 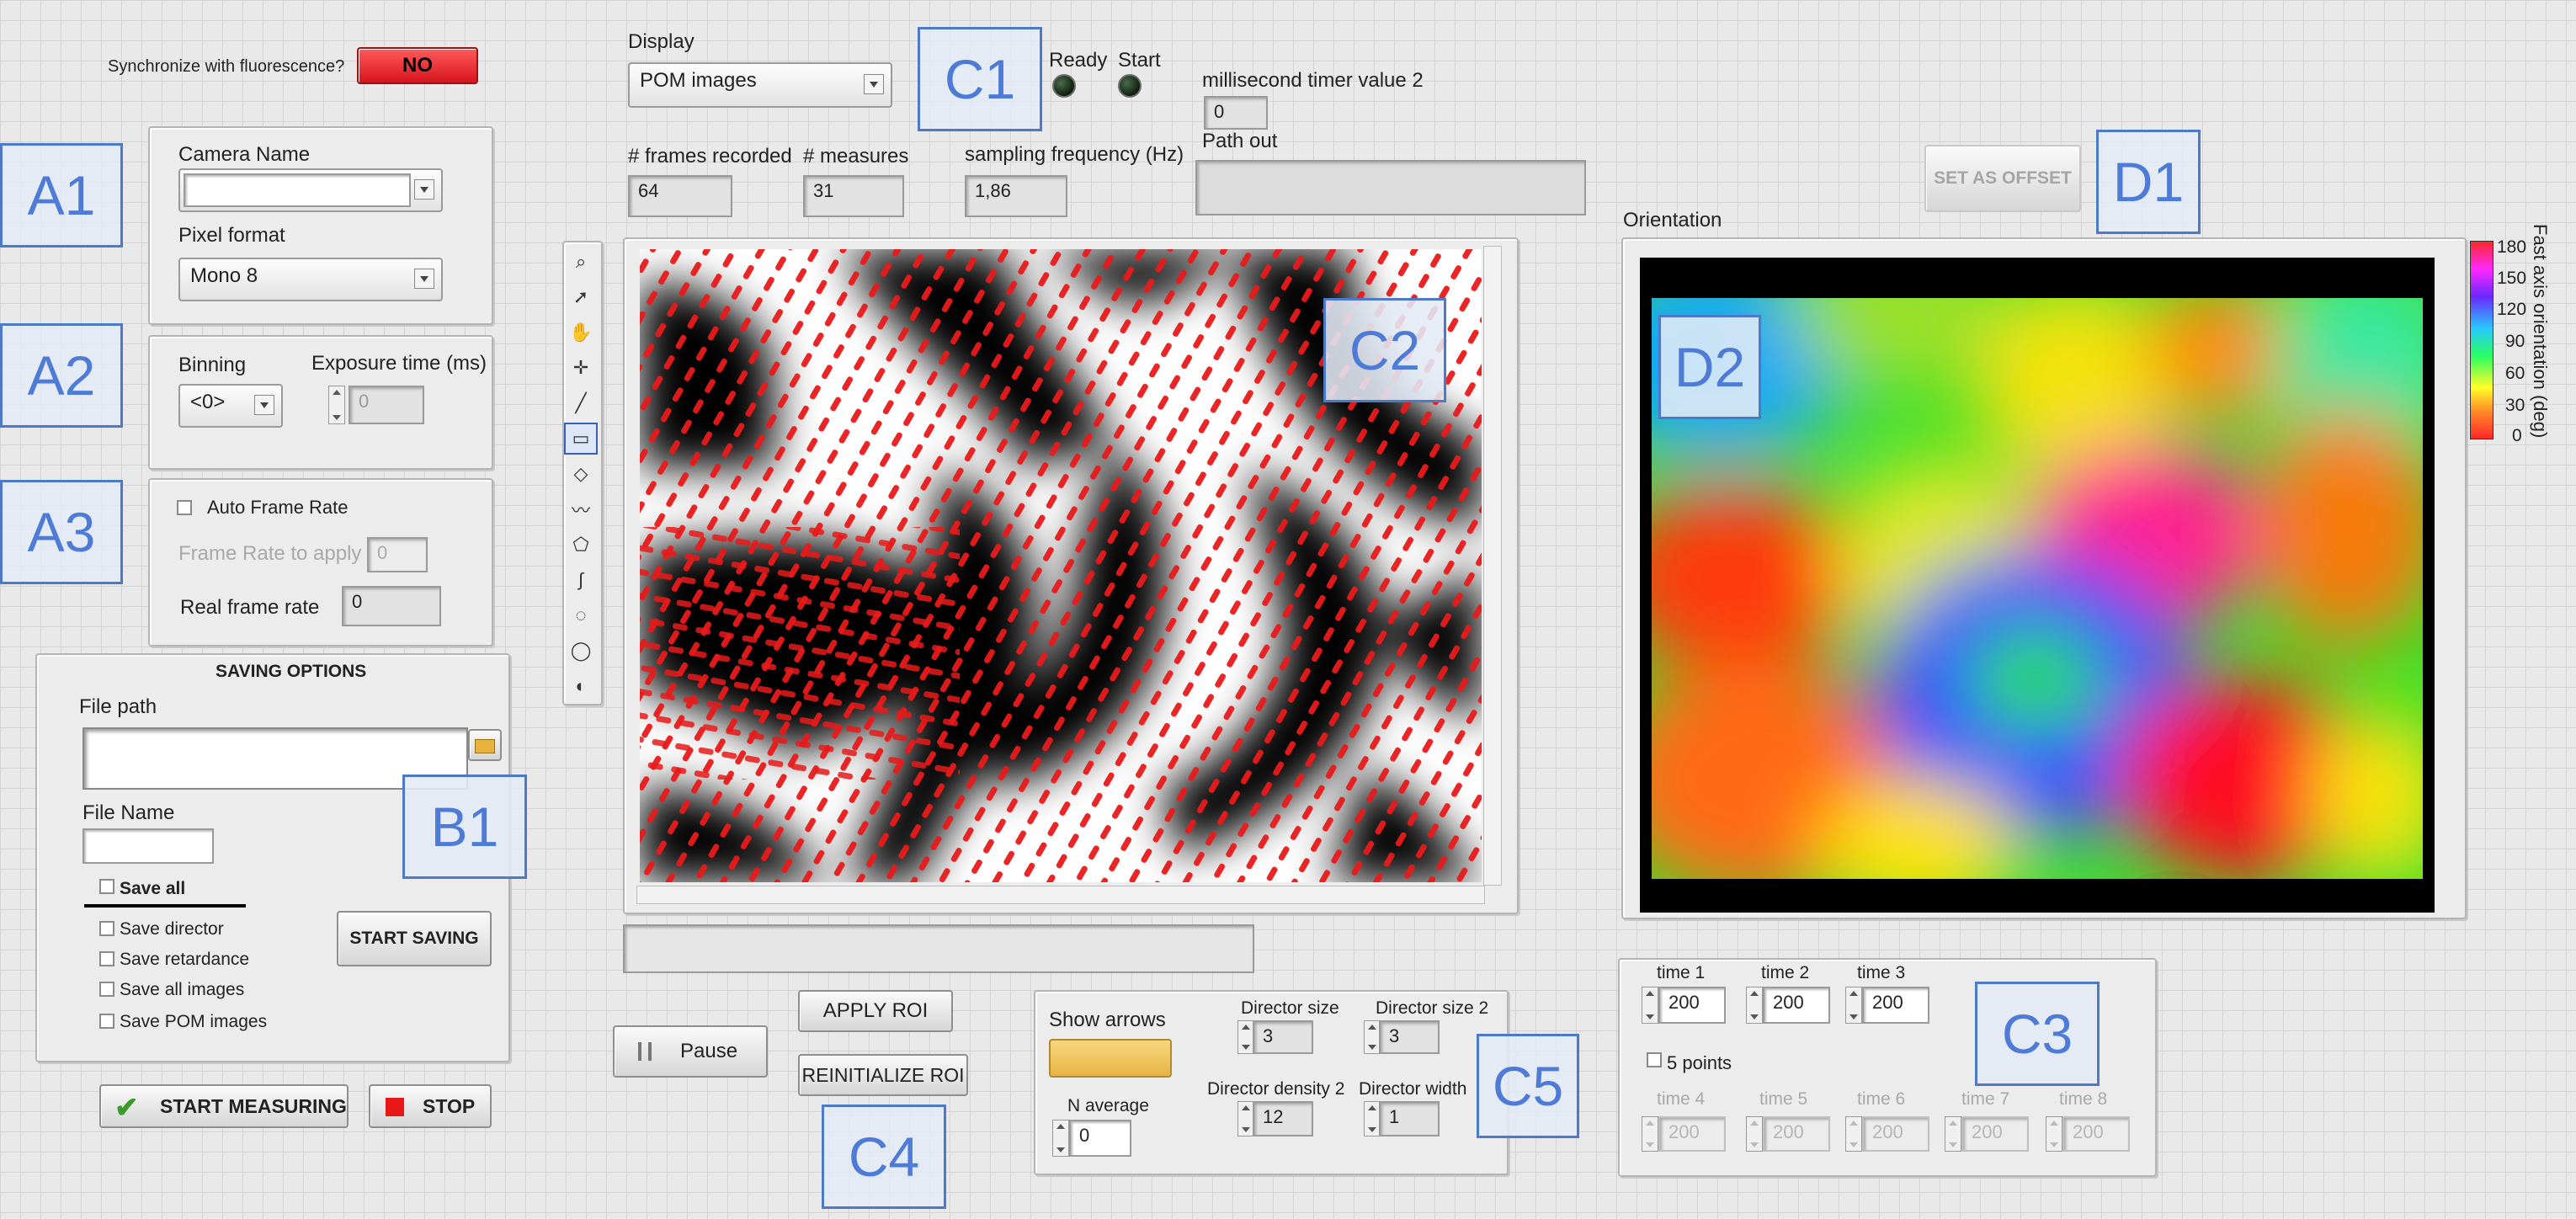 I want to click on director-width-field: 1, so click(x=1410, y=1118).